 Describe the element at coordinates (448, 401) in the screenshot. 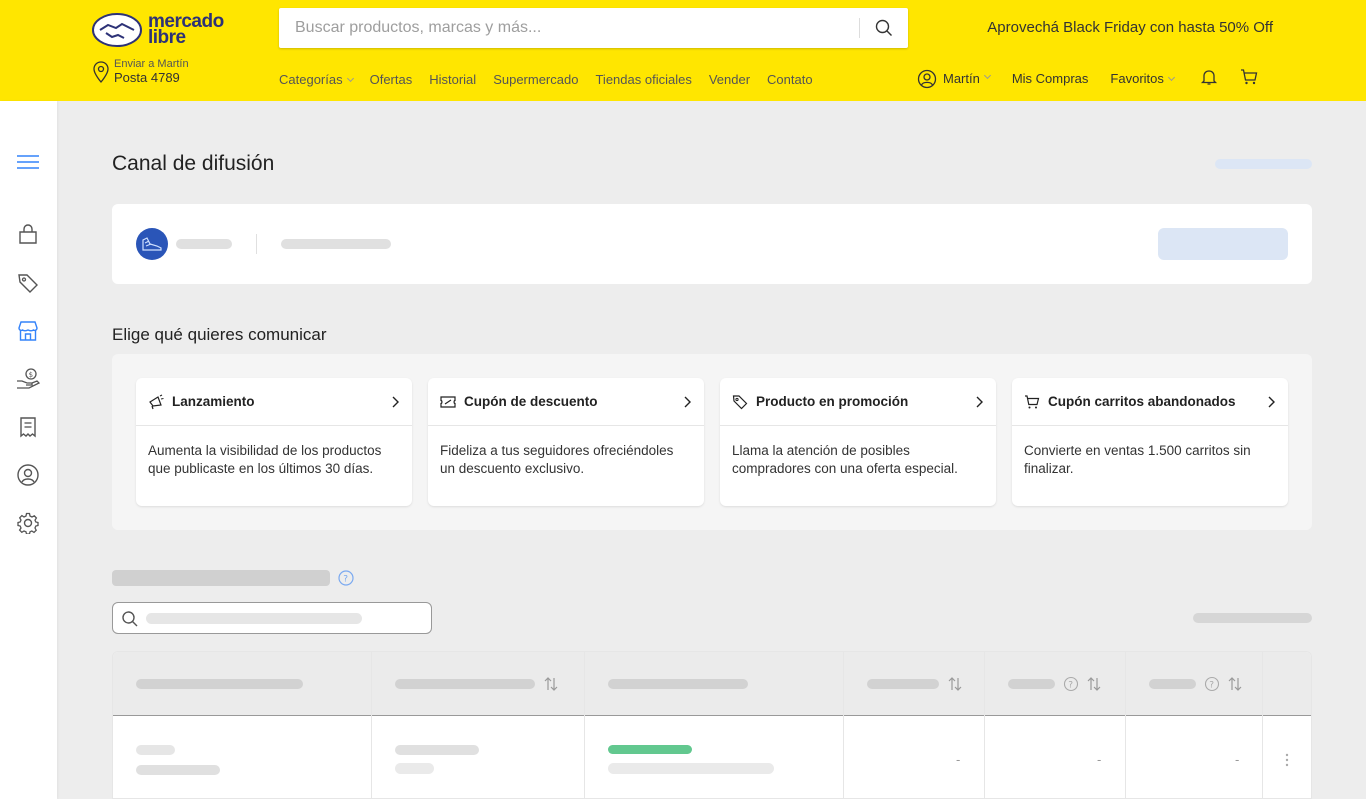

I see `coupon-icon` at that location.